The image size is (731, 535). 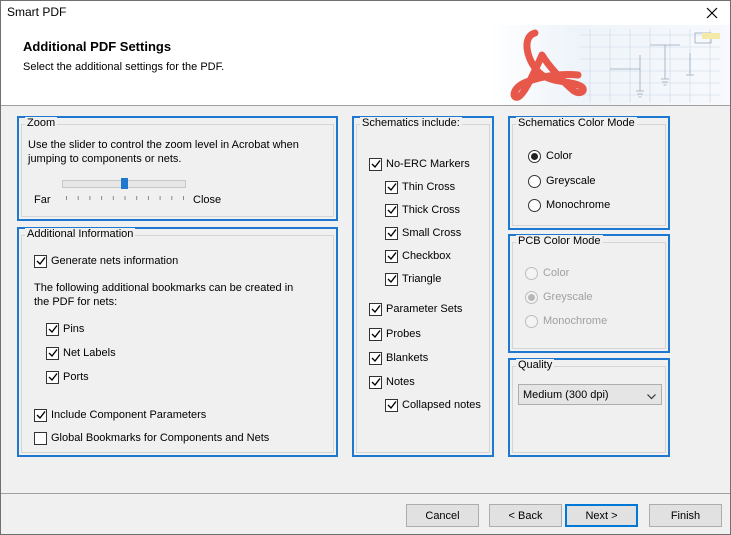 I want to click on acrobat-logo-icon, so click(x=610, y=65).